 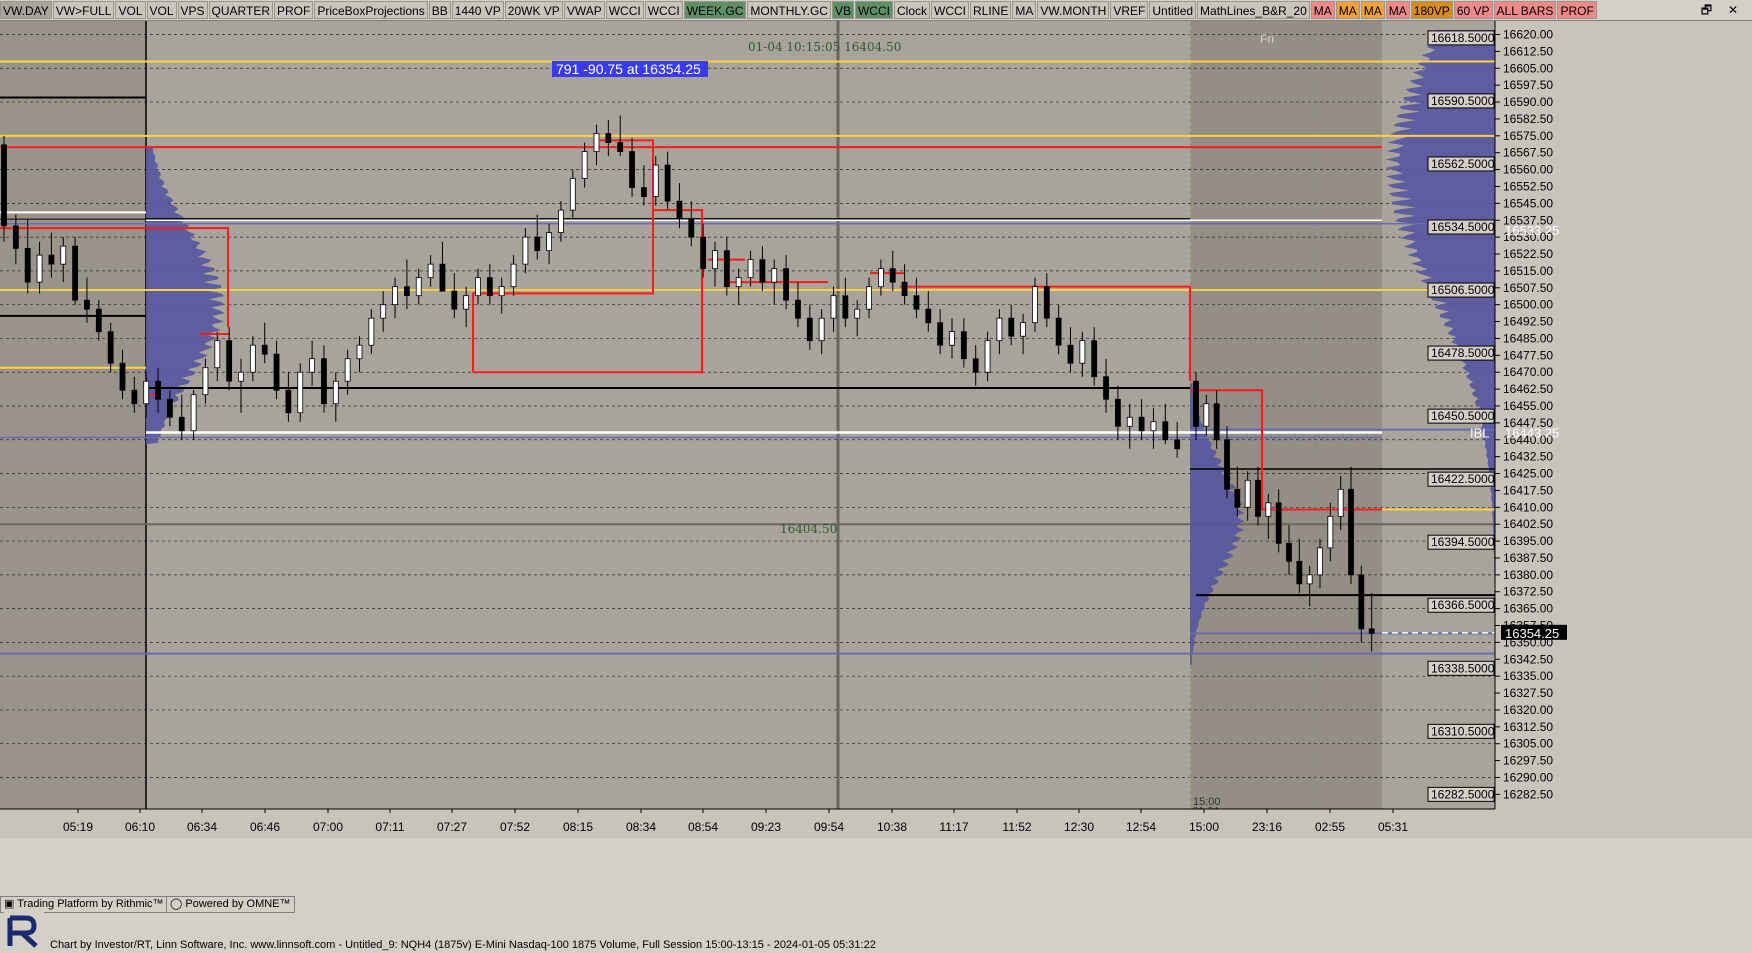 I want to click on time-tick-label-5: 07:11, so click(x=389, y=827).